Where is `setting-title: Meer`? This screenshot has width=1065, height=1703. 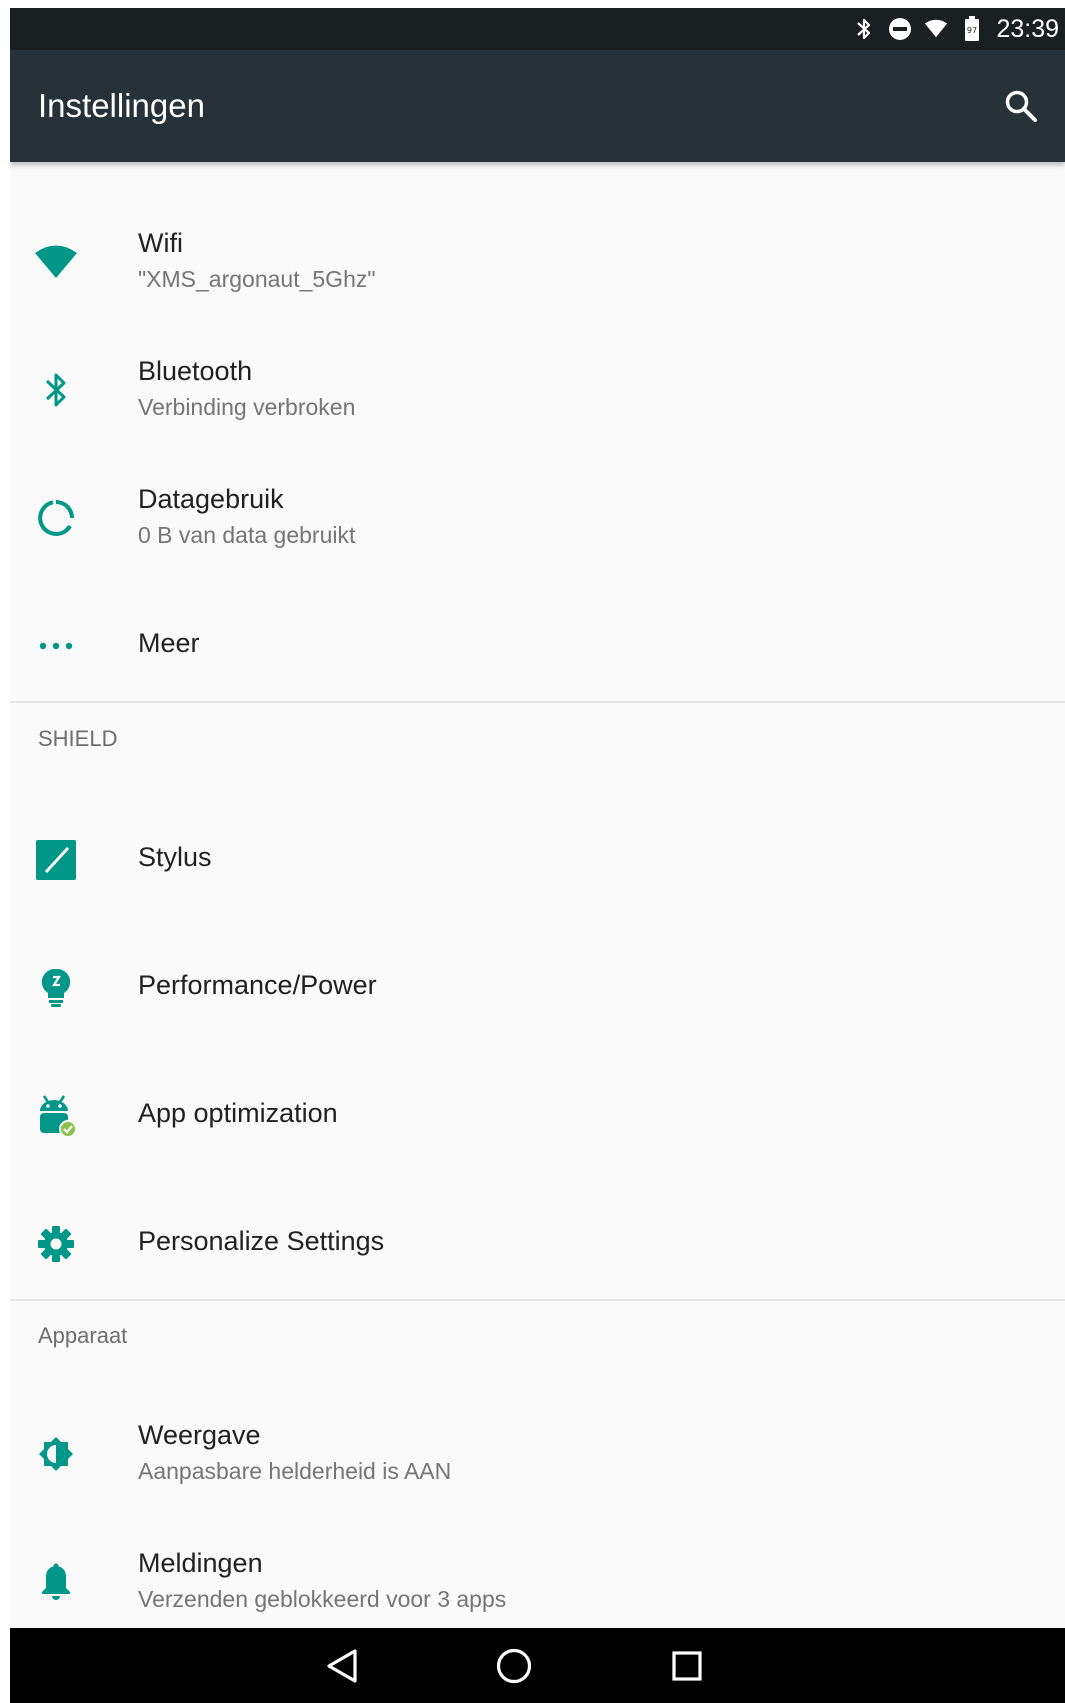
setting-title: Meer is located at coordinates (169, 643).